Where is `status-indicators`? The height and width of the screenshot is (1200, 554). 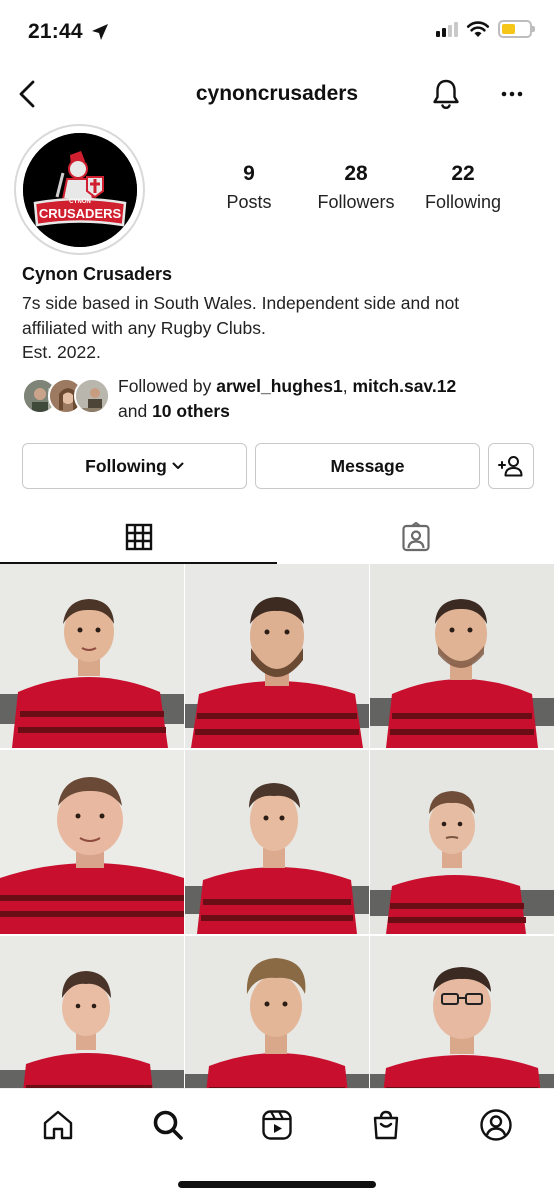
status-indicators is located at coordinates (485, 29).